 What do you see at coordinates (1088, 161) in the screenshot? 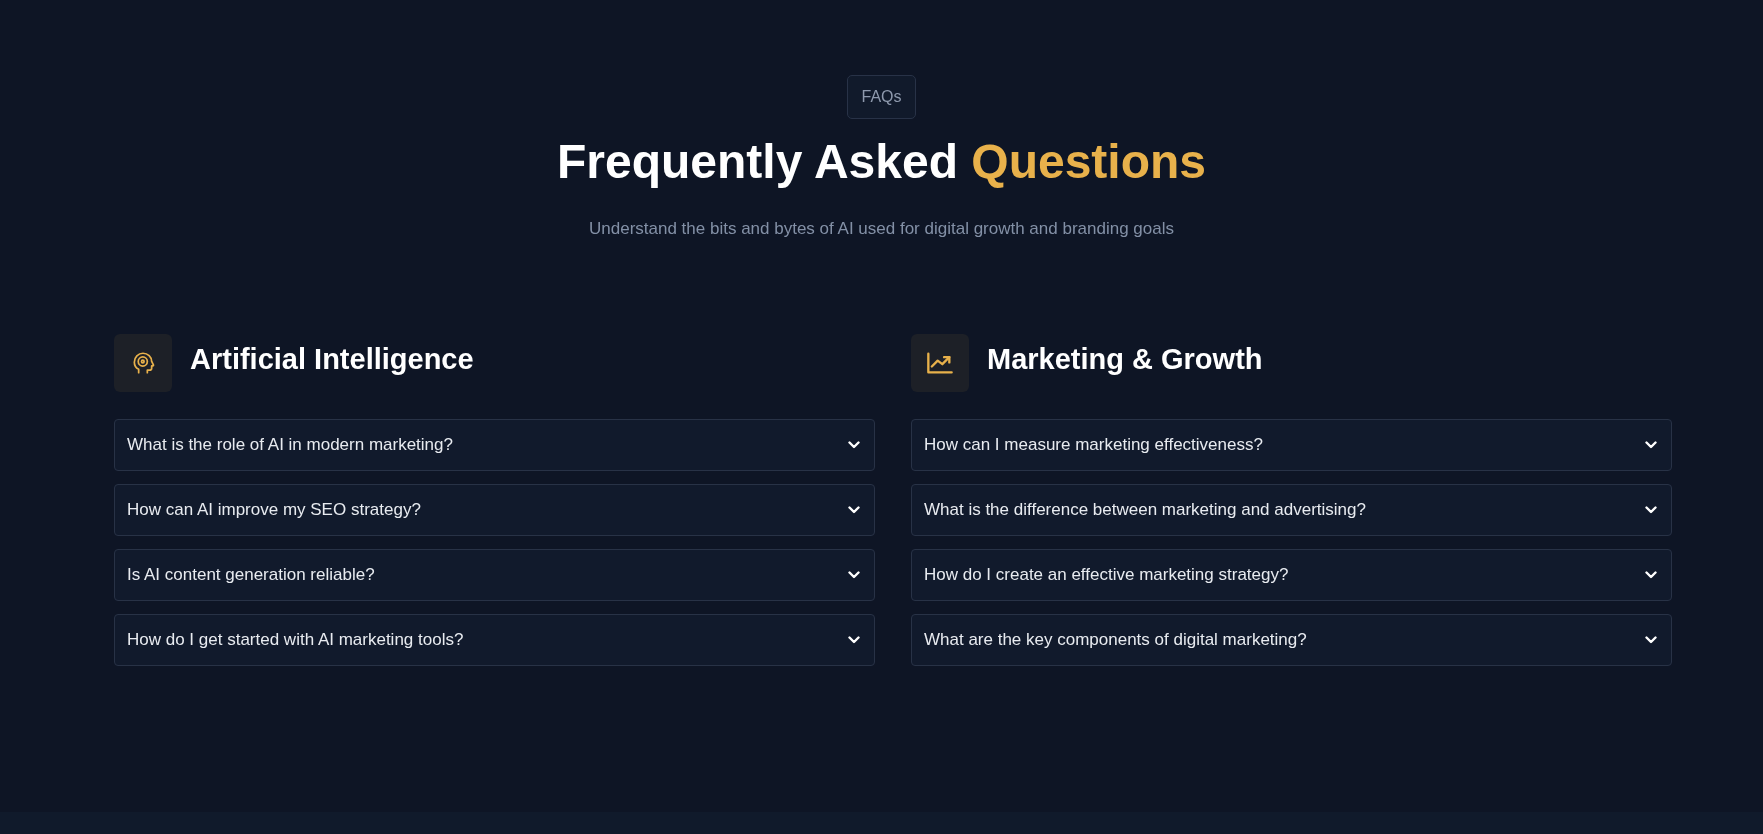
I see `section-title-highlight: Questions` at bounding box center [1088, 161].